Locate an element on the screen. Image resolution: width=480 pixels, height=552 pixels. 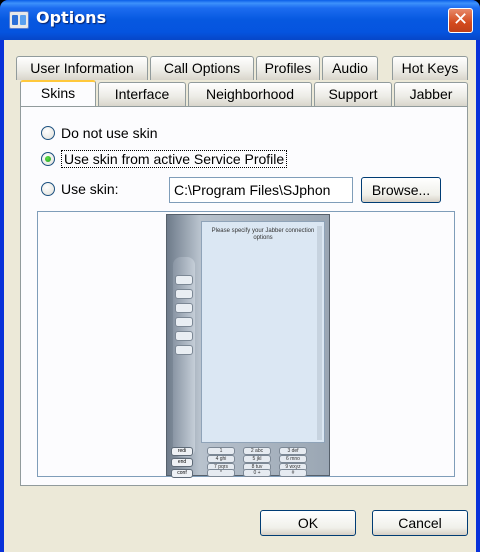
tab-interface: Interface is located at coordinates (142, 94).